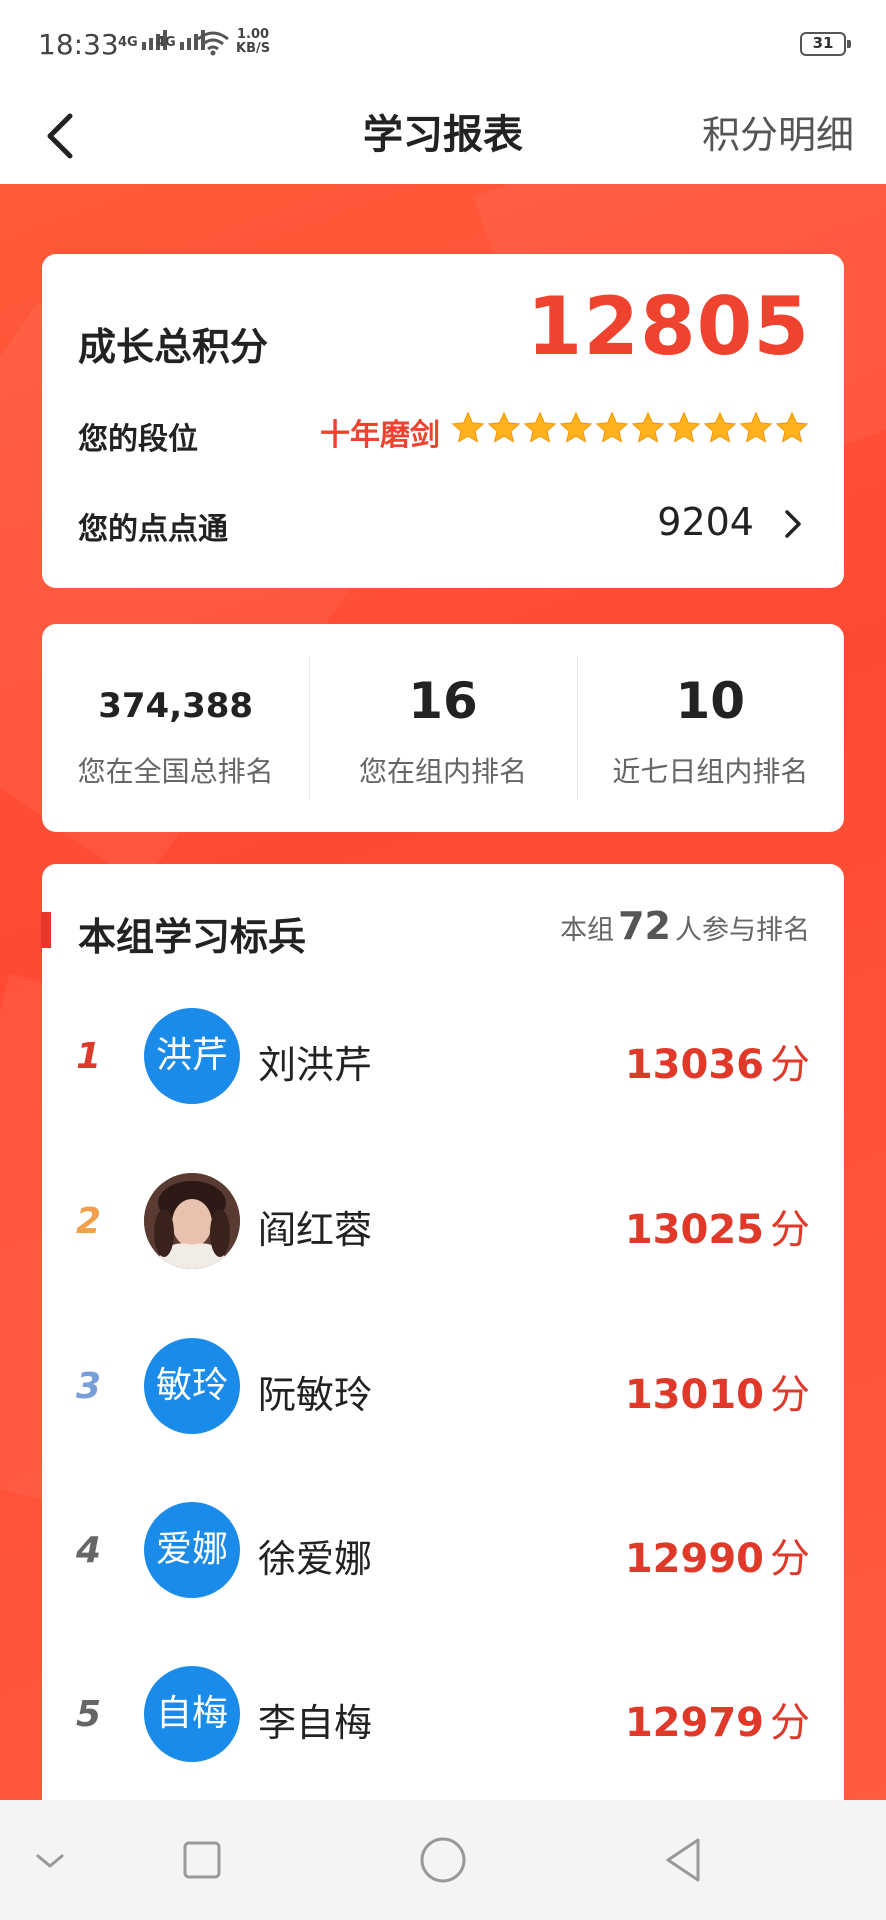 This screenshot has height=1920, width=886. Describe the element at coordinates (173, 347) in the screenshot. I see `total-points-label: 成长总积分` at that location.